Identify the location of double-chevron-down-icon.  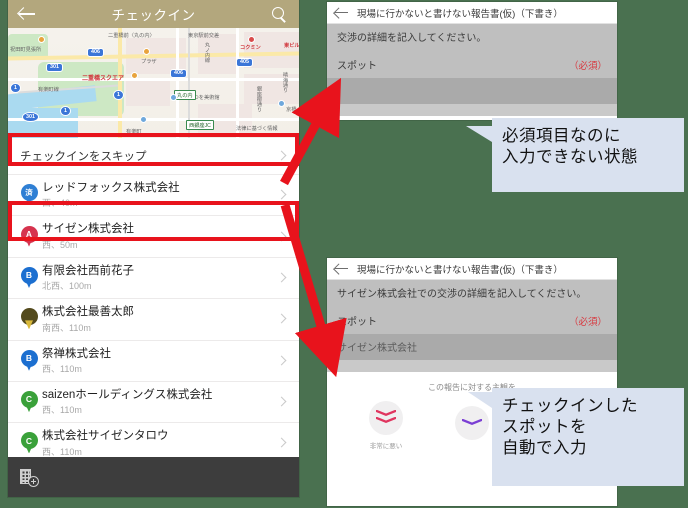
(386, 417).